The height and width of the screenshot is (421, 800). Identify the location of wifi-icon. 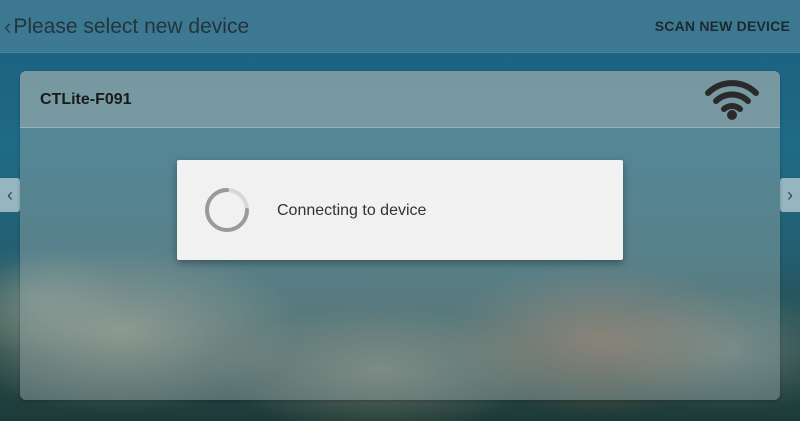
(732, 100).